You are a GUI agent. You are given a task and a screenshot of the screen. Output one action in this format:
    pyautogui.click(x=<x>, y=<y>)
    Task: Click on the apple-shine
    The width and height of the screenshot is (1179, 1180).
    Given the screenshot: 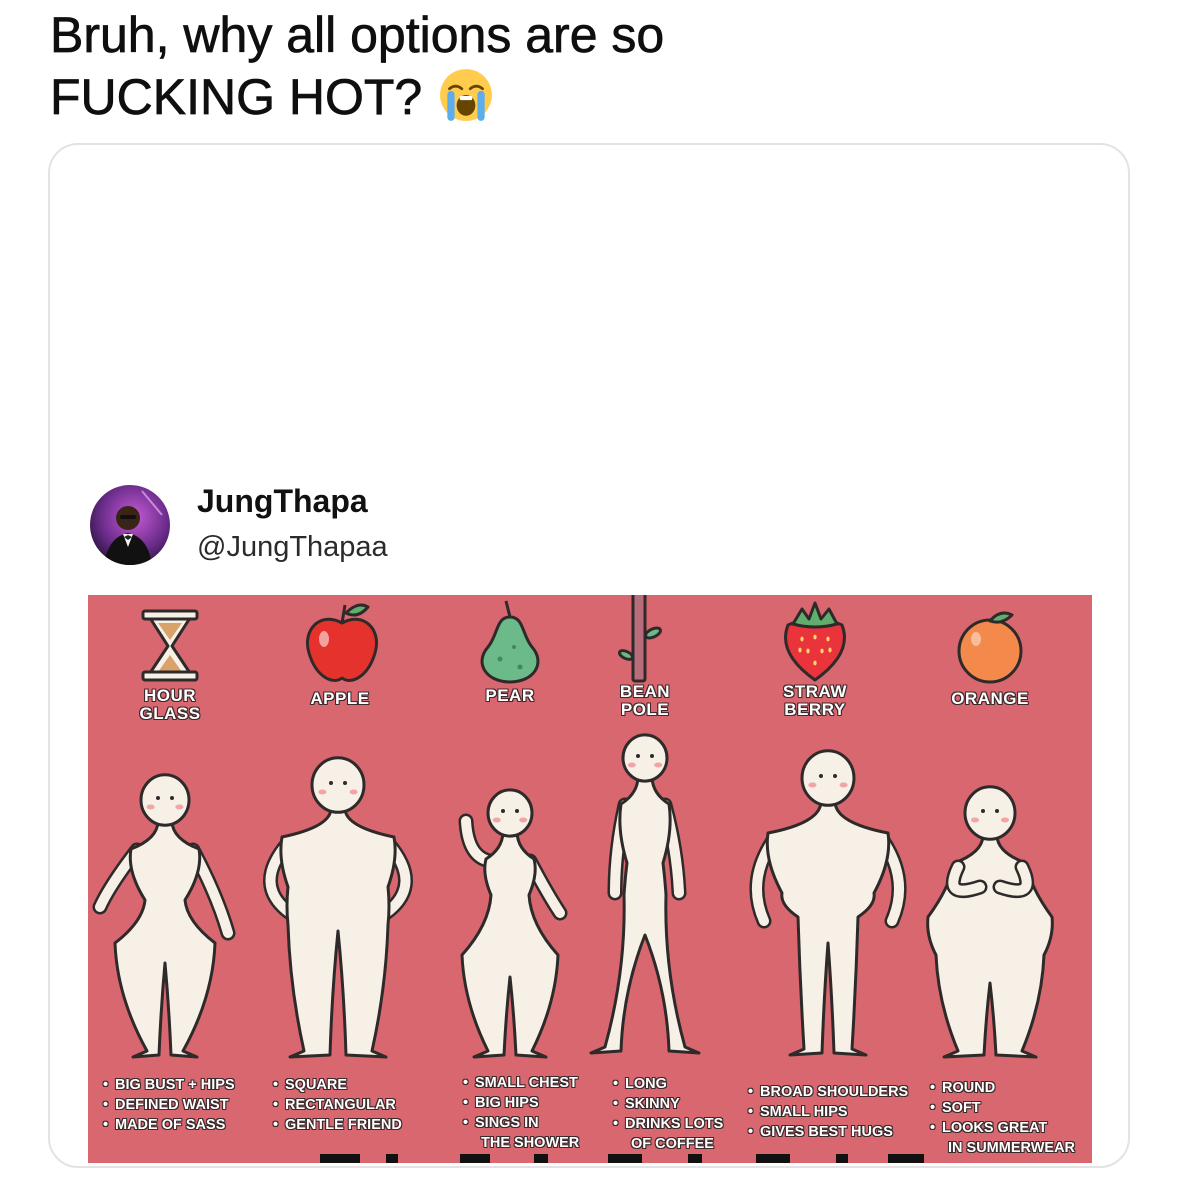 What is the action you would take?
    pyautogui.click(x=324, y=639)
    